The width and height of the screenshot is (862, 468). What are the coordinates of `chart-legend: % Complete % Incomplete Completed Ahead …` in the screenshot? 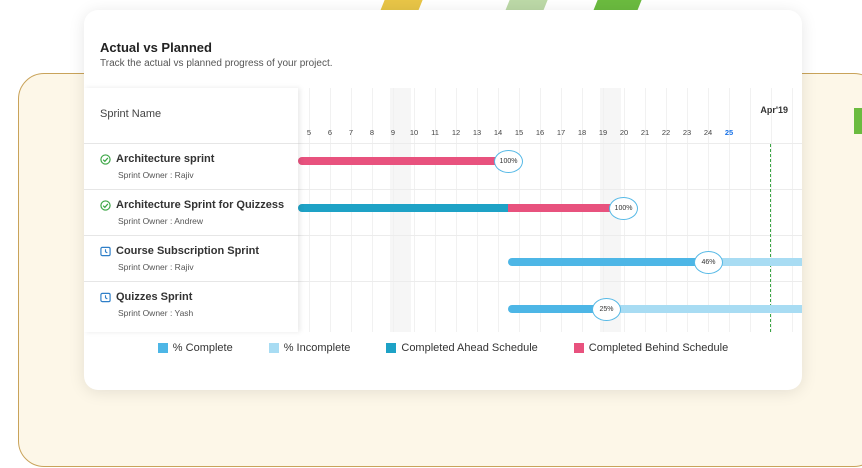 It's located at (443, 348).